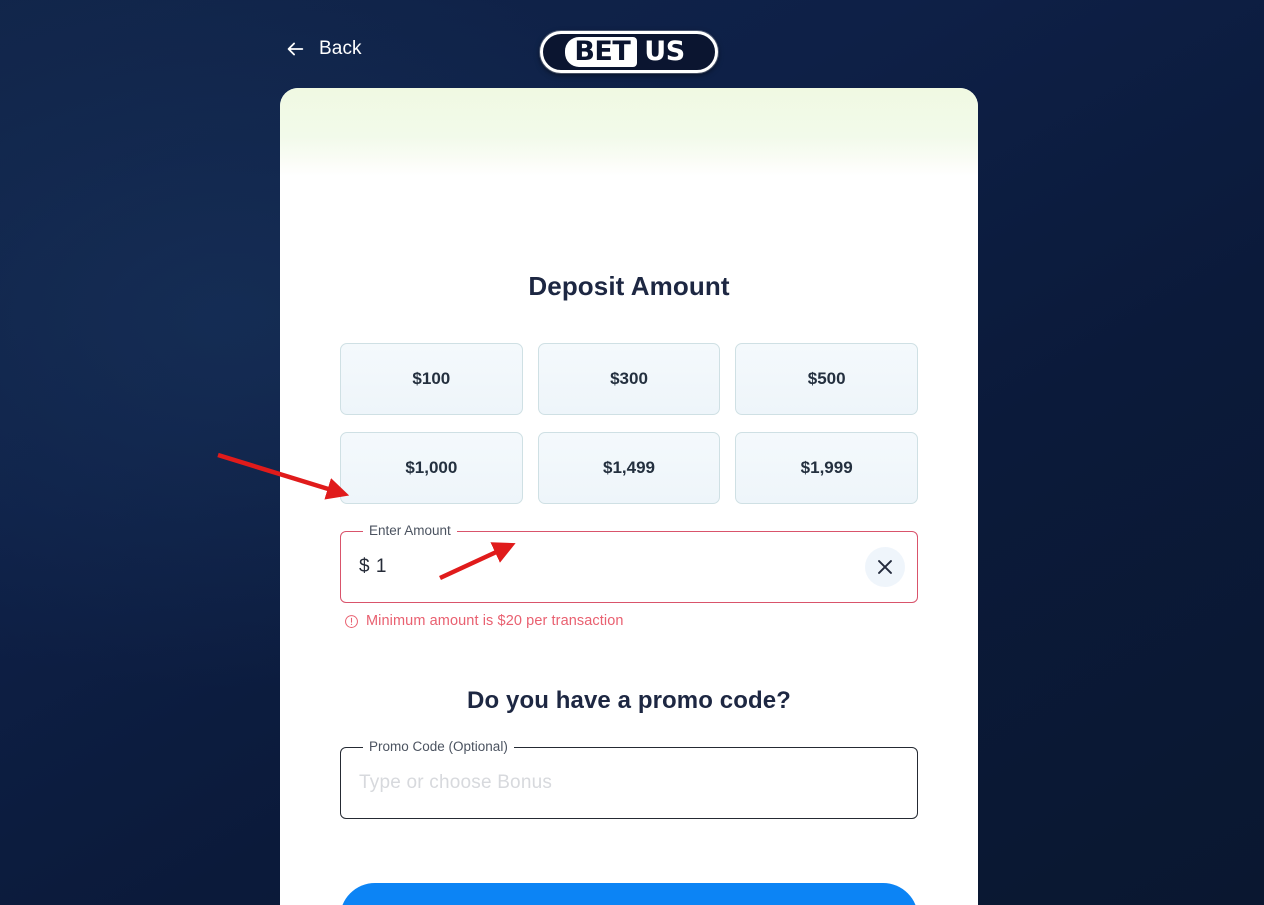 The width and height of the screenshot is (1264, 905). What do you see at coordinates (431, 379) in the screenshot?
I see `amount-chip-100: $100` at bounding box center [431, 379].